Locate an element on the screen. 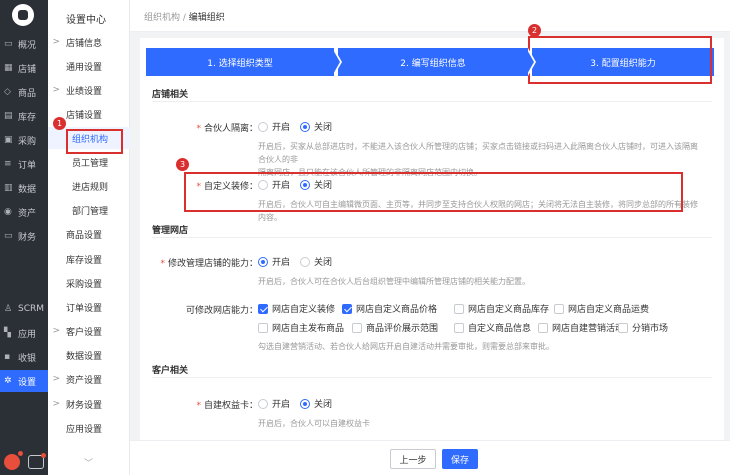 Image resolution: width=730 pixels, height=475 pixels. sub-nav-item: 通用设置 is located at coordinates (89, 66).